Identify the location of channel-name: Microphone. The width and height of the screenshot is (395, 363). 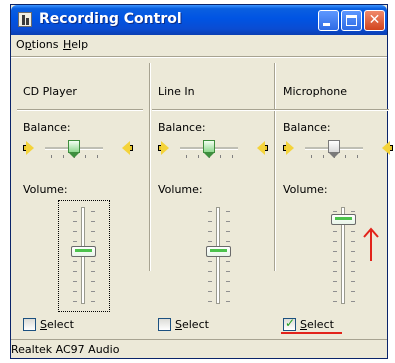
(315, 91).